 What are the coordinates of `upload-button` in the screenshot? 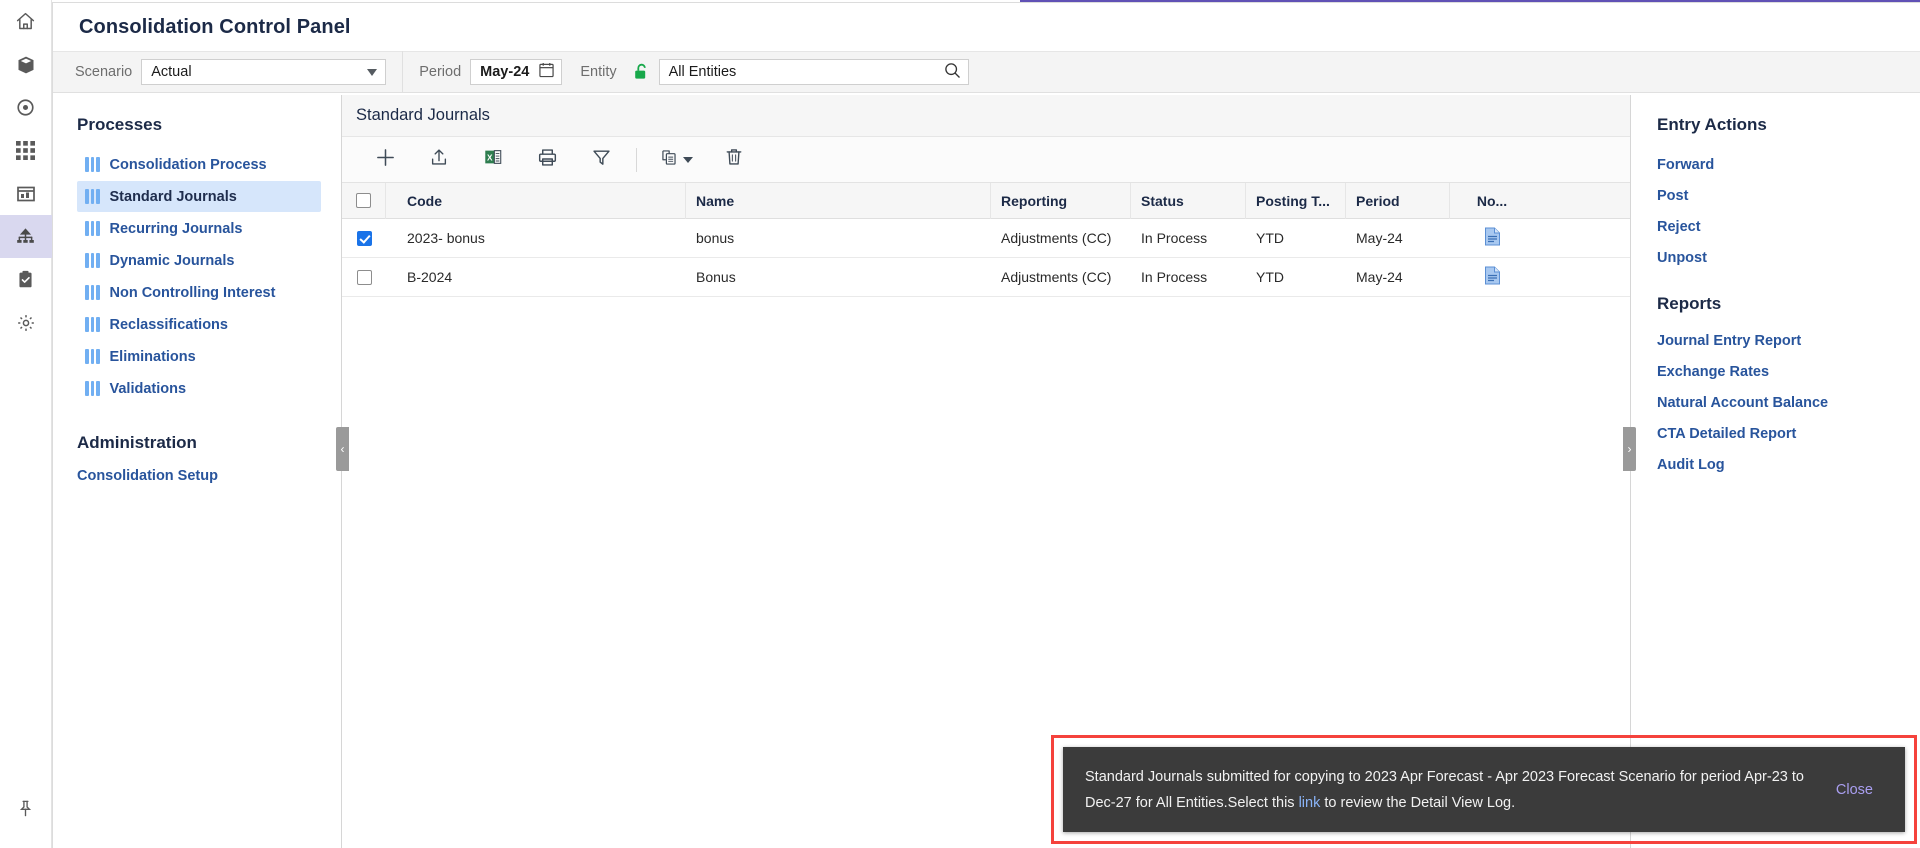 It's located at (439, 160).